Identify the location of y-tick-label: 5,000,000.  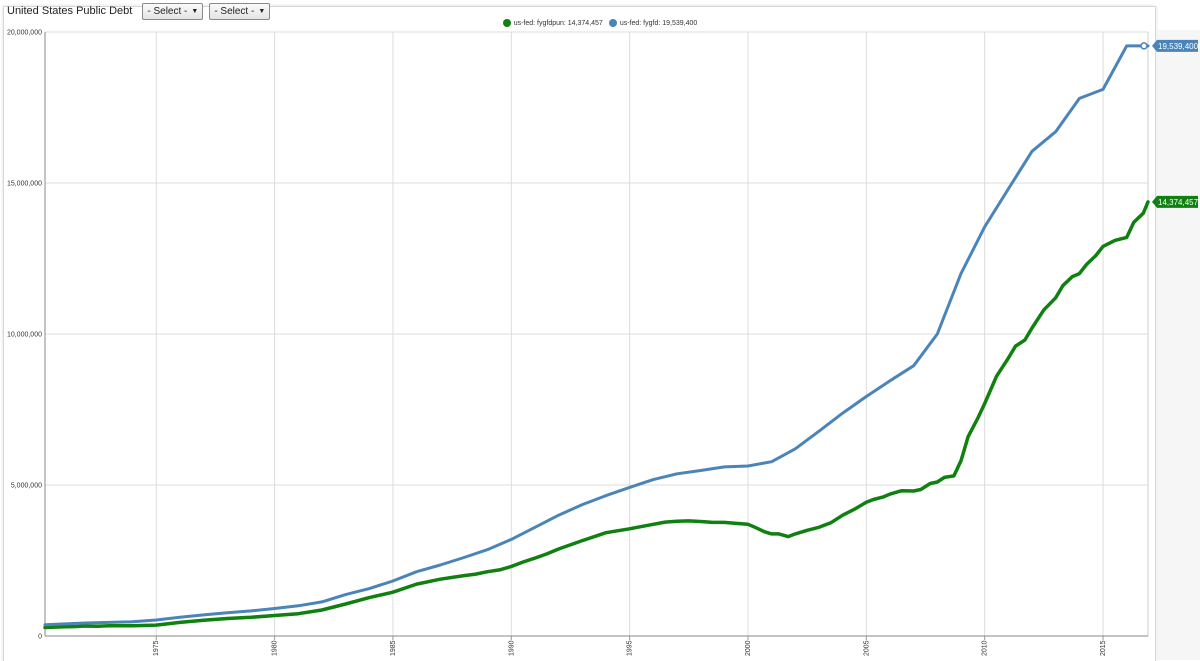
(26, 486).